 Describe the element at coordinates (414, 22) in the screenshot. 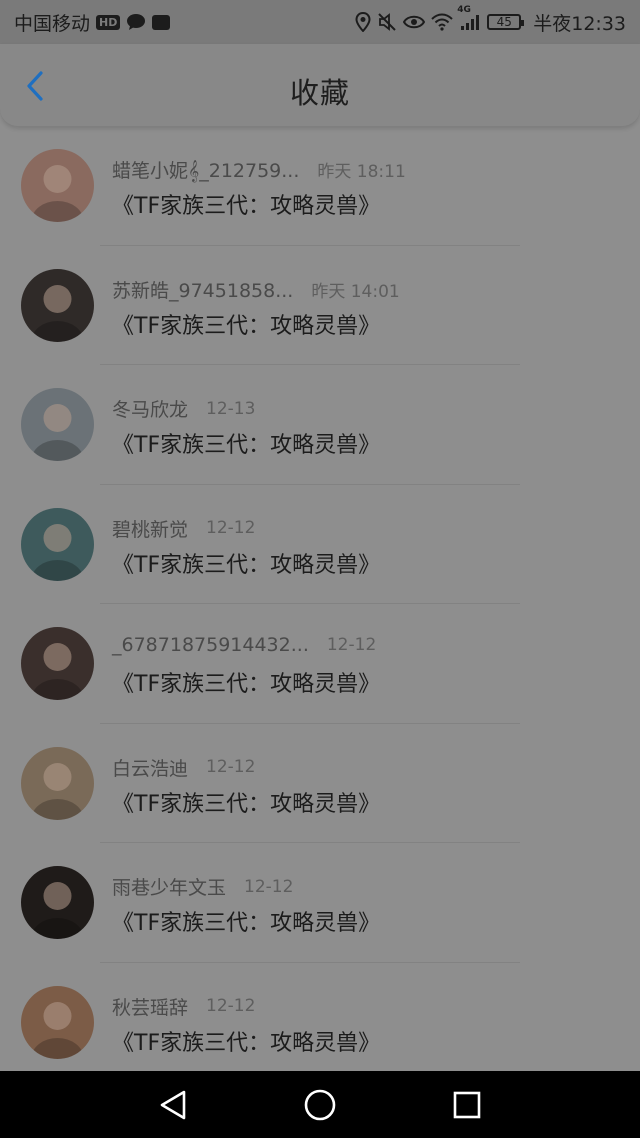

I see `eye-icon` at that location.